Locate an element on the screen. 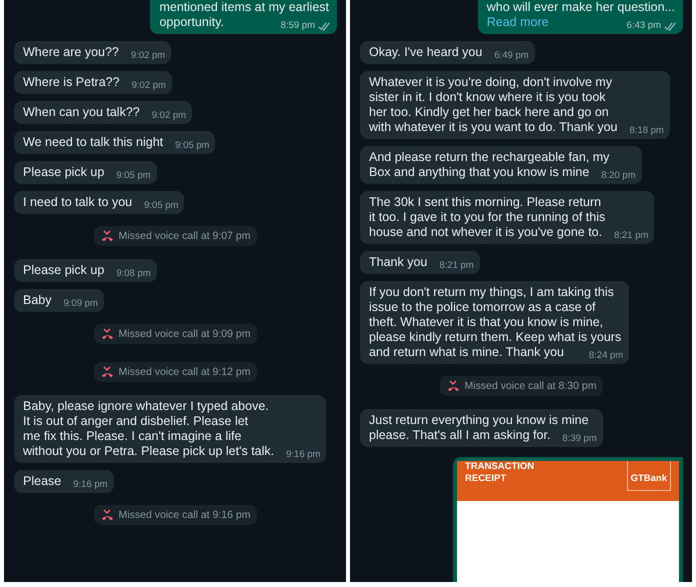 The image size is (696, 587). message-text: please kindly return them. Keep what is yours is located at coordinates (495, 337).